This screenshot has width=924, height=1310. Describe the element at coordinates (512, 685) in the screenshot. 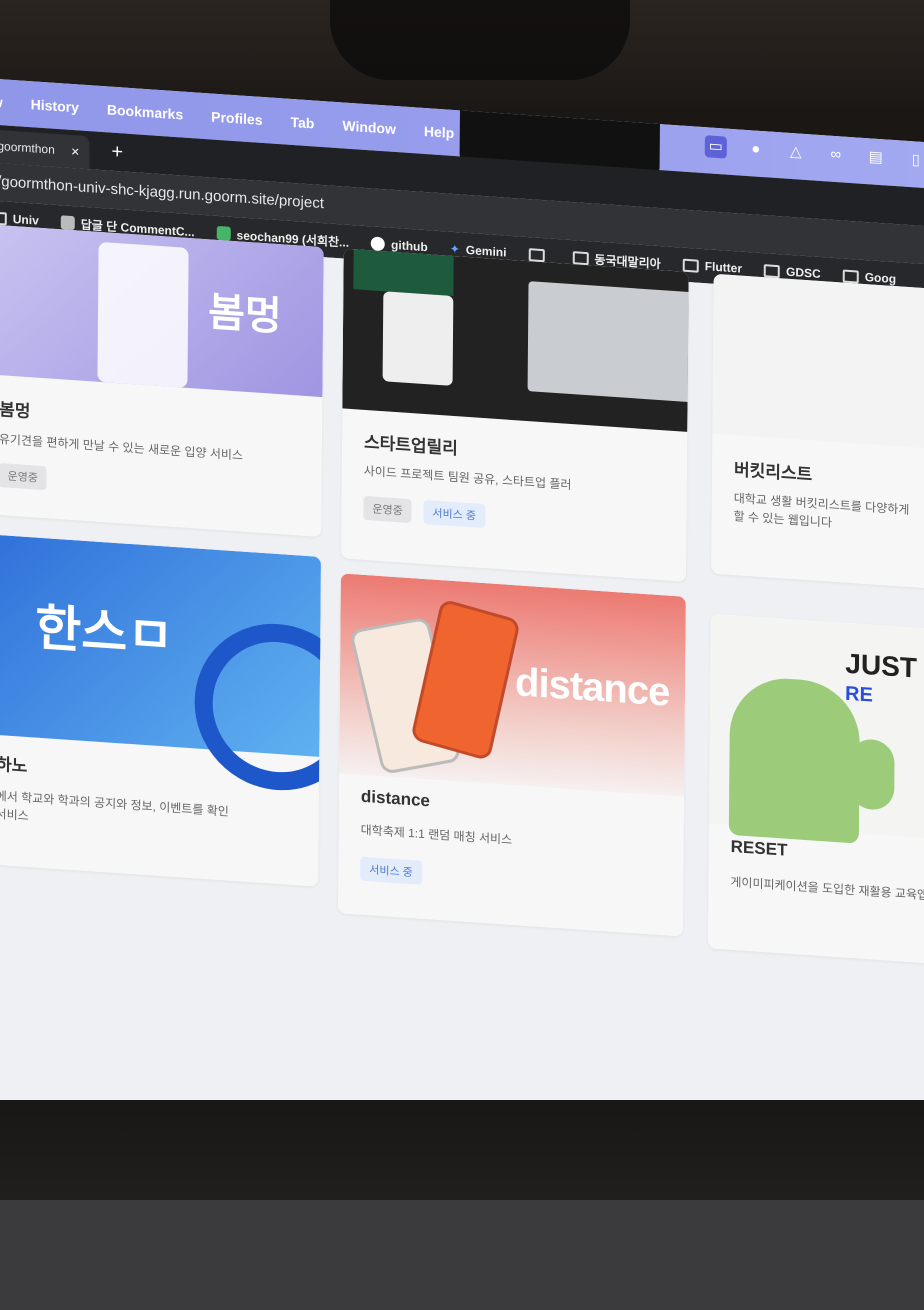

I see `project-thumbnail: distance` at that location.